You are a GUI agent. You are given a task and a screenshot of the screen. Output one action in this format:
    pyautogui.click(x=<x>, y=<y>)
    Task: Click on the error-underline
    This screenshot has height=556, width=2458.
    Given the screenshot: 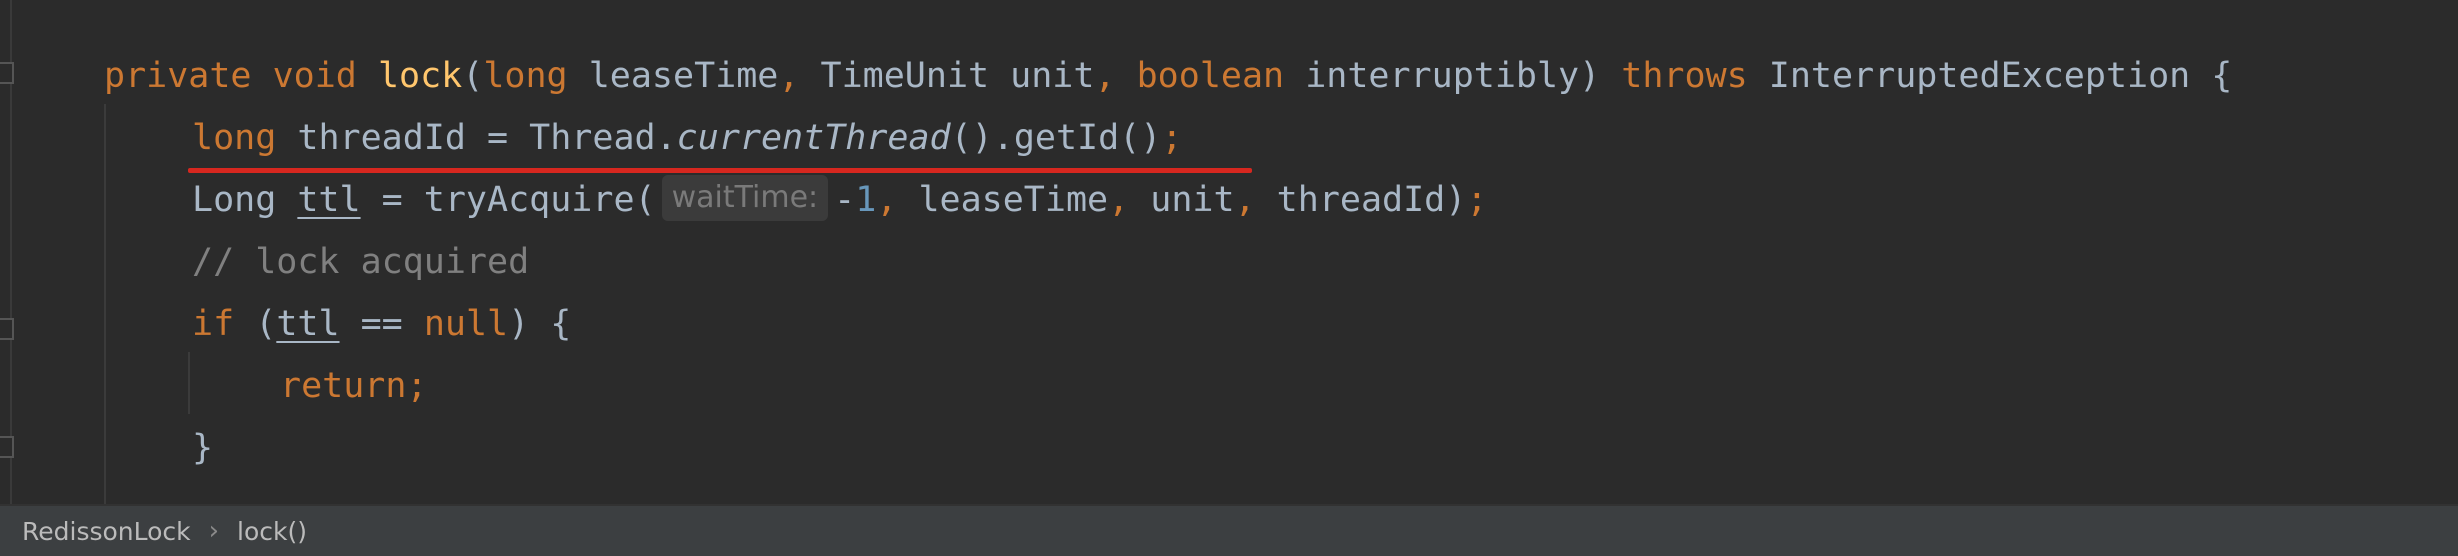 What is the action you would take?
    pyautogui.click(x=720, y=170)
    